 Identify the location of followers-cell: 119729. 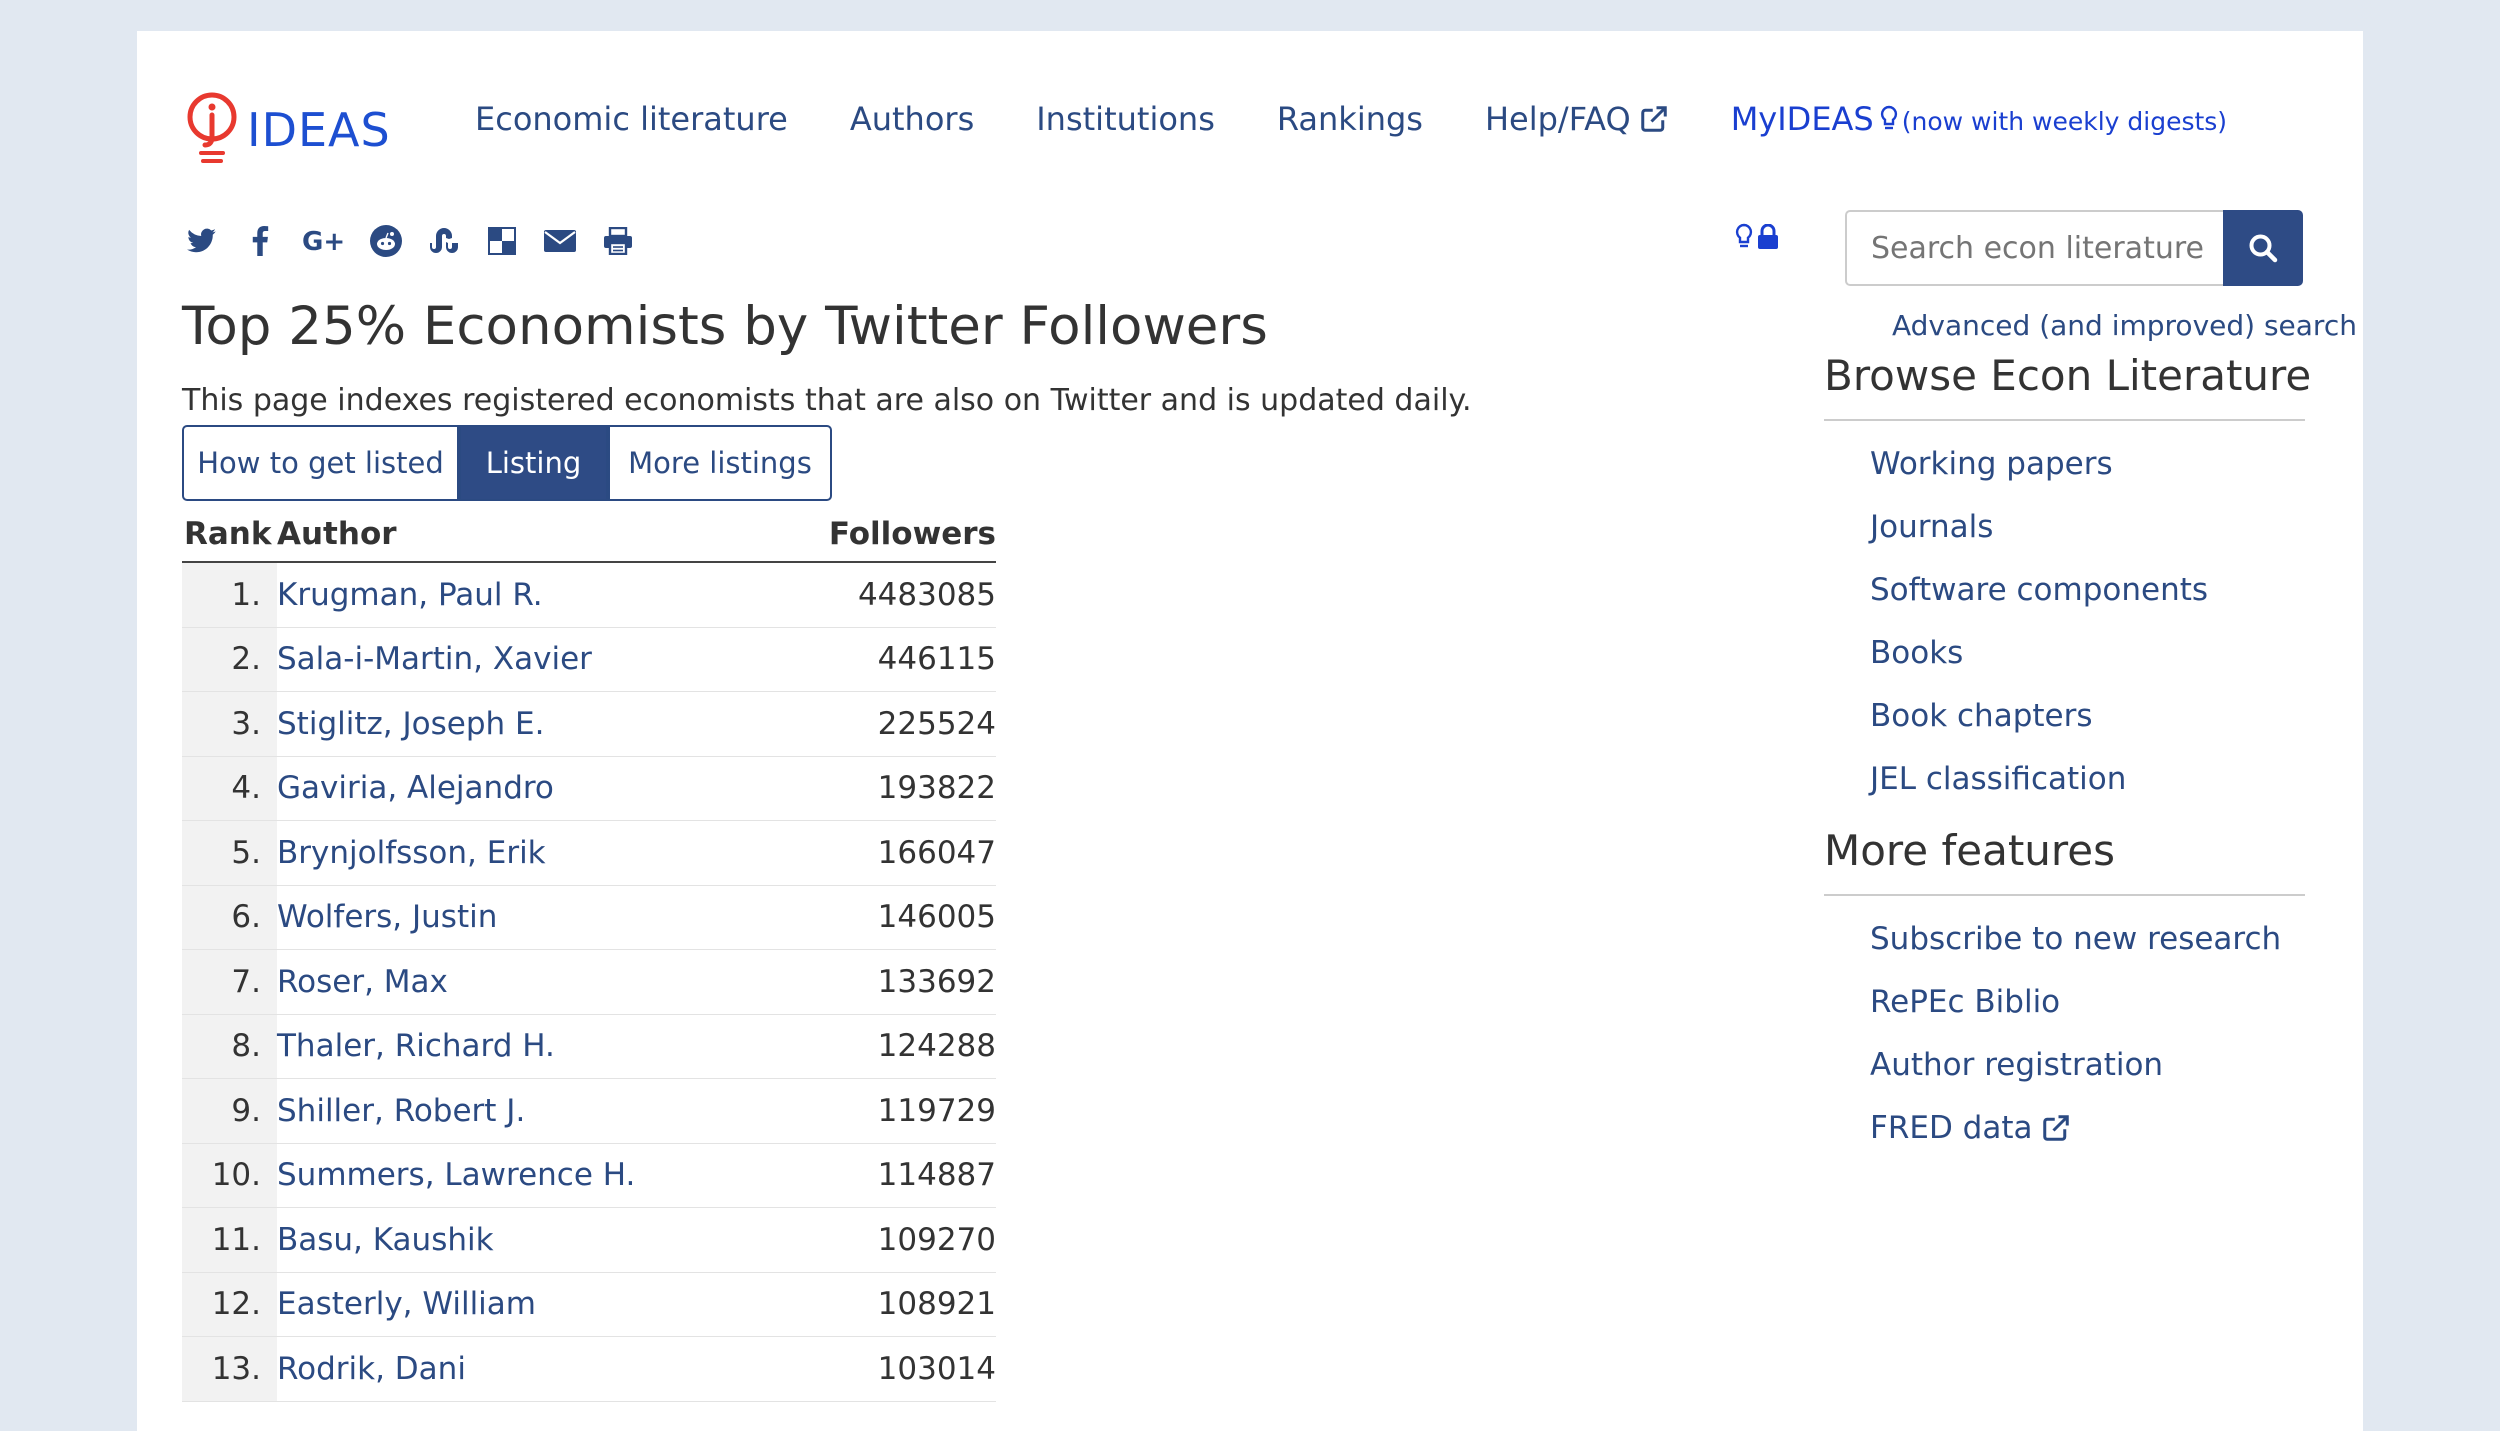
(881, 1111).